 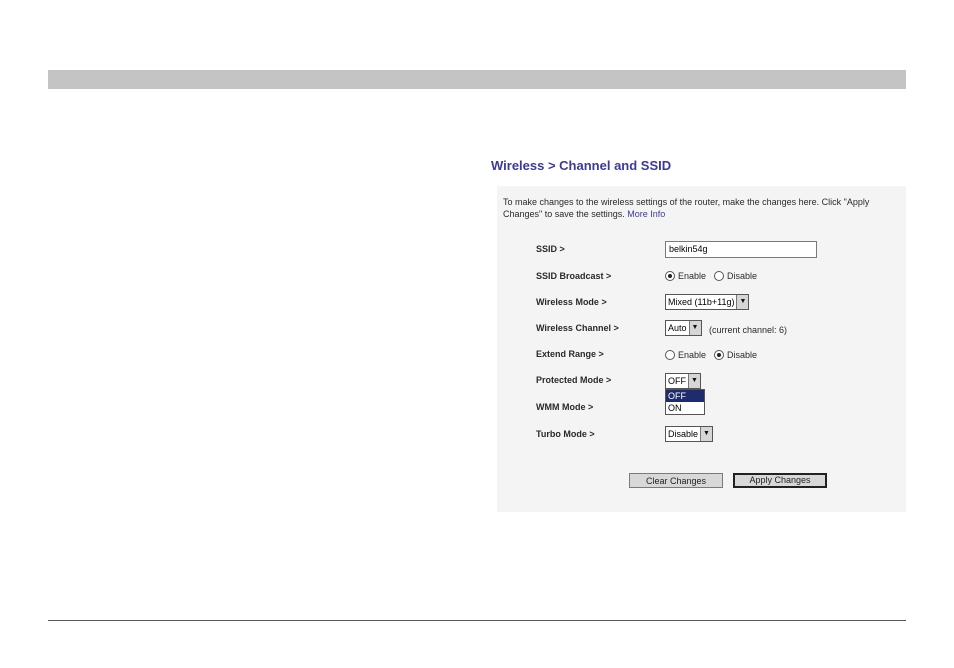 I want to click on turbo-mode-value: Disable, so click(x=683, y=434).